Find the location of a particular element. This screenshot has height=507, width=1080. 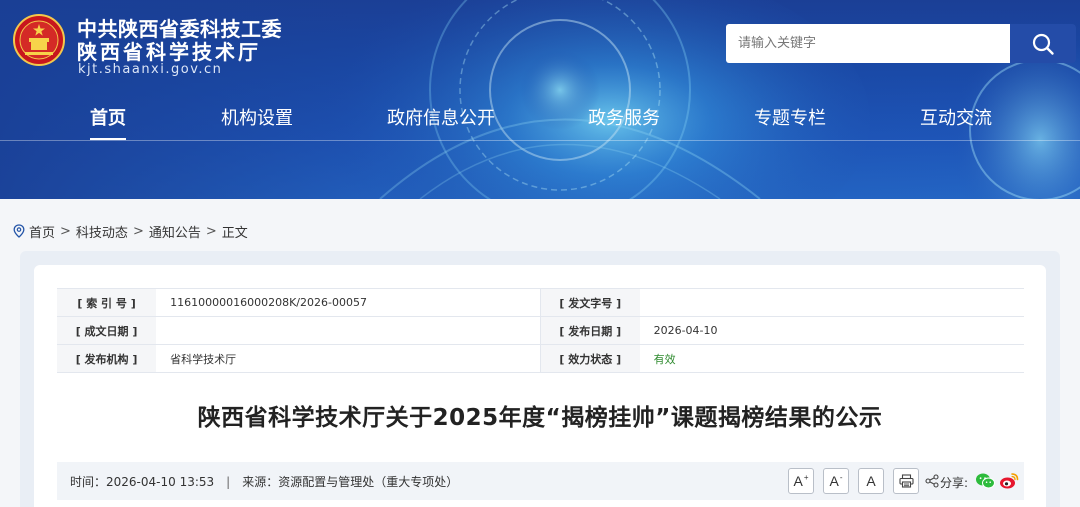

nav-item-interaction: 互动交流 is located at coordinates (956, 117).